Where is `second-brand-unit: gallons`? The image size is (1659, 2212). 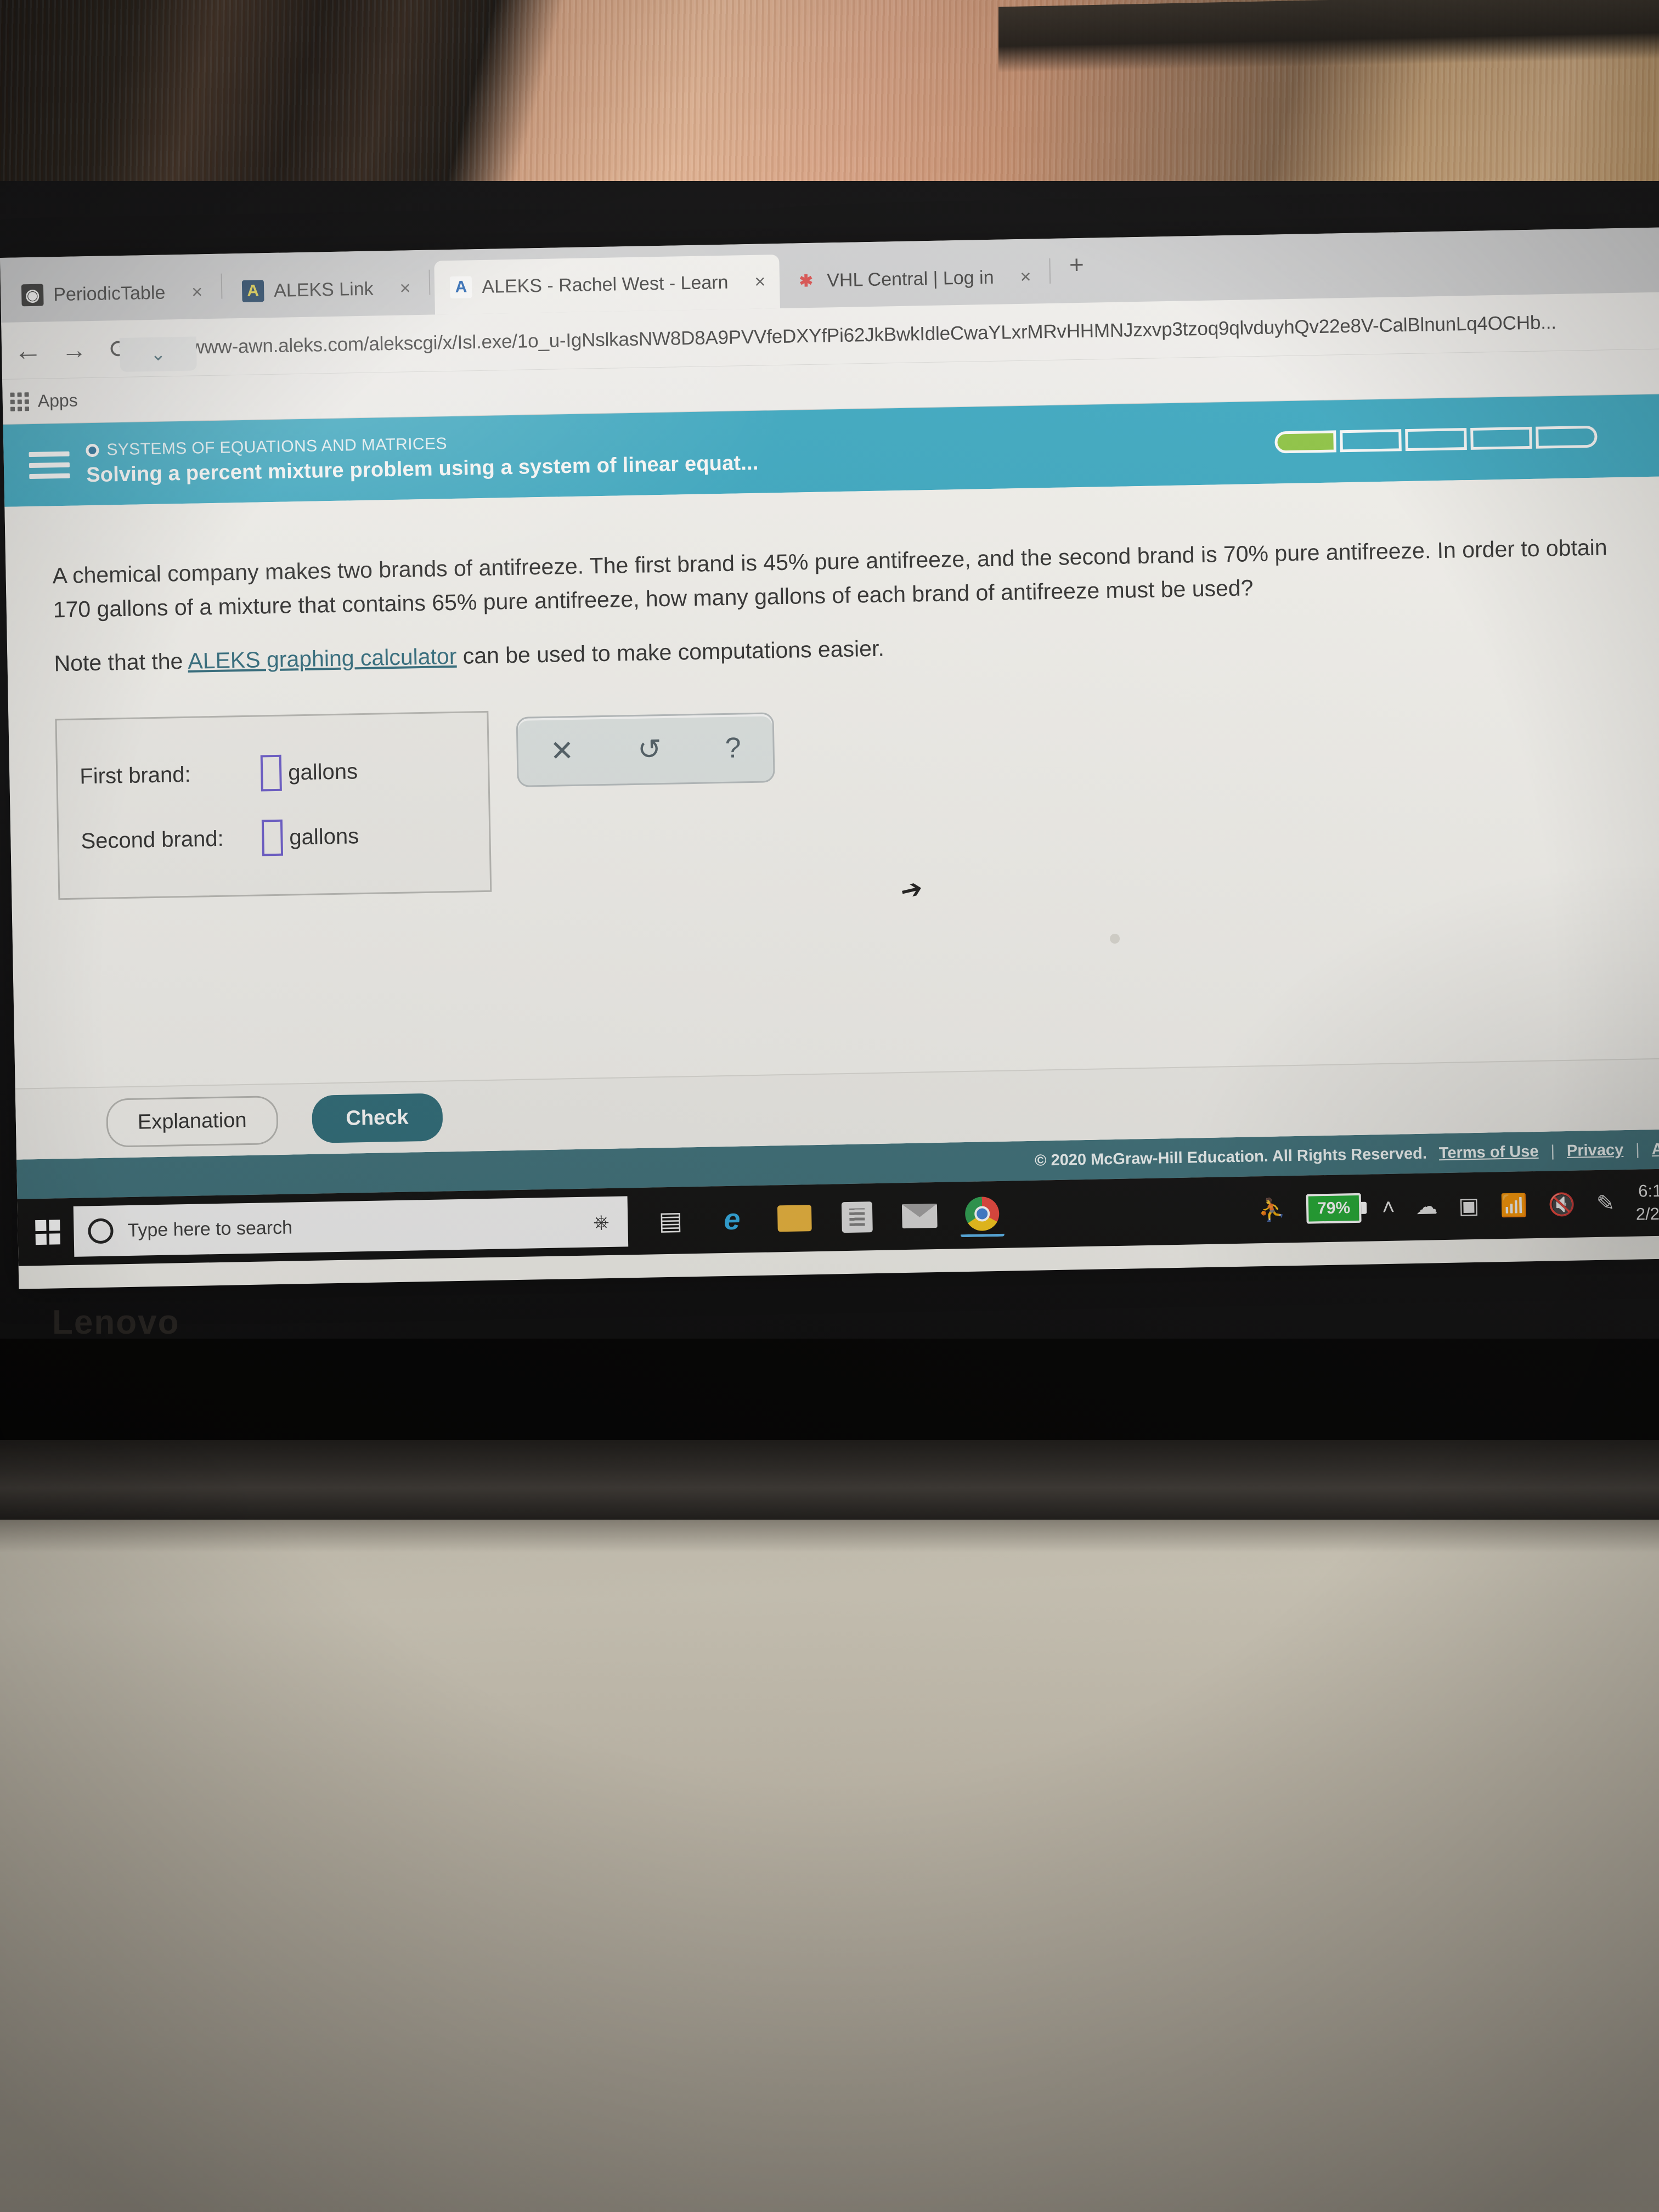
second-brand-unit: gallons is located at coordinates (324, 837).